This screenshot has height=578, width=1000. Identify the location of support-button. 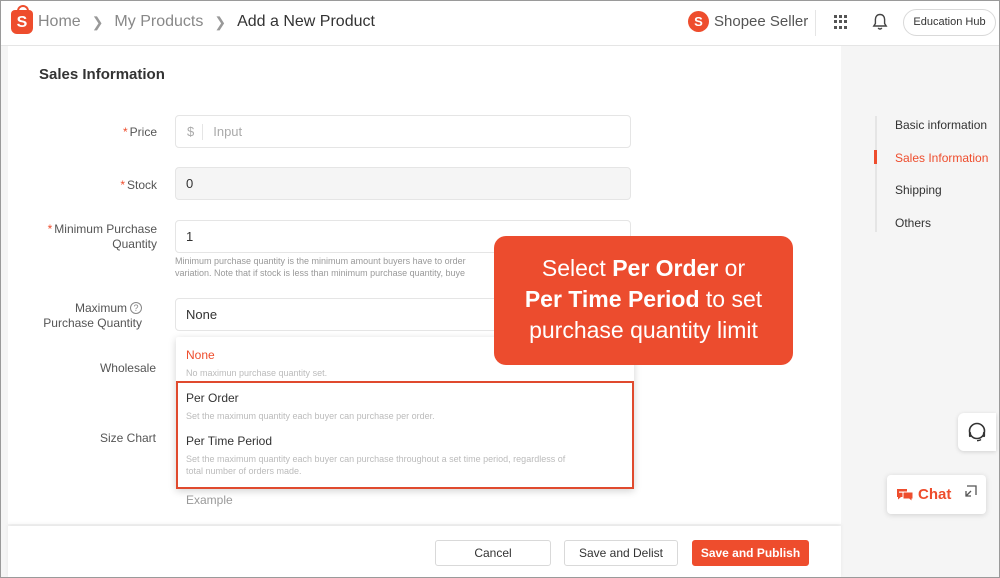
(977, 432).